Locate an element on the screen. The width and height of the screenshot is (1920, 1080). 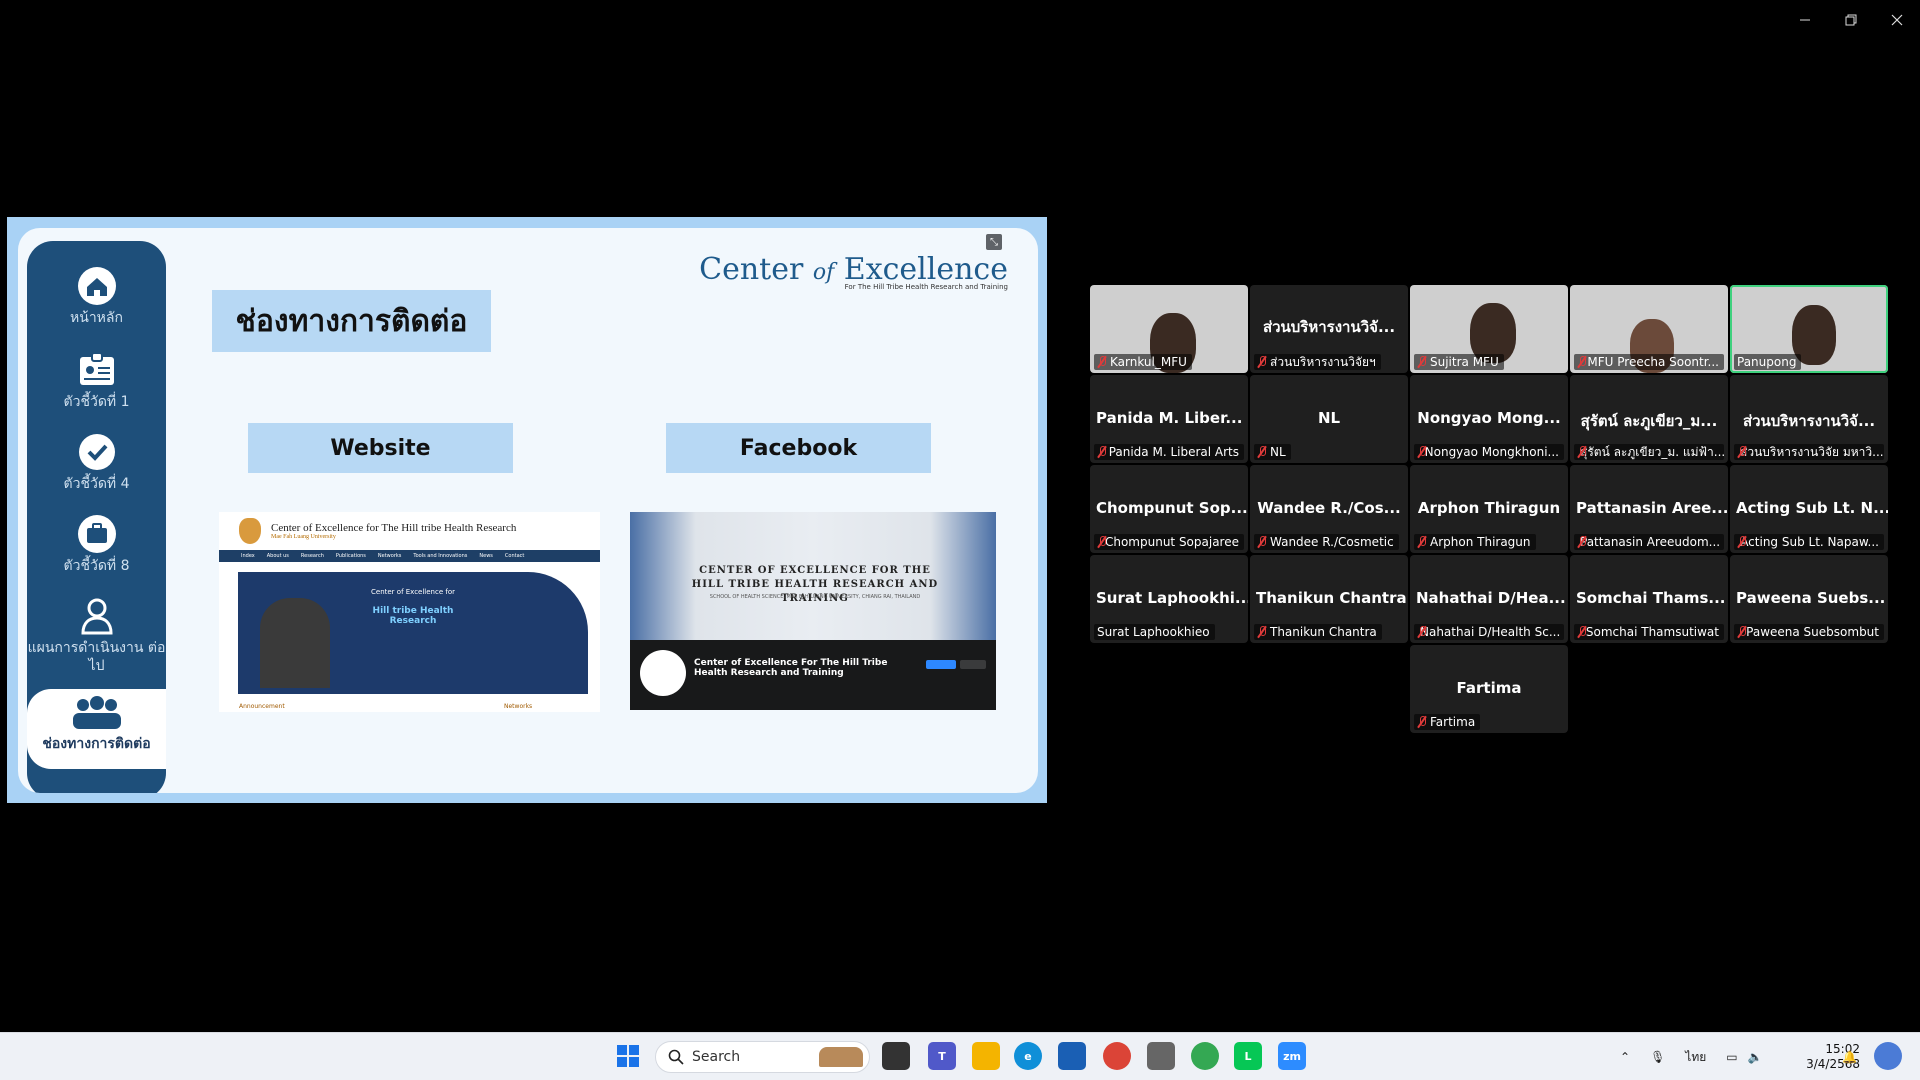
exit-fullscreen-icon: ⤡ is located at coordinates (994, 242).